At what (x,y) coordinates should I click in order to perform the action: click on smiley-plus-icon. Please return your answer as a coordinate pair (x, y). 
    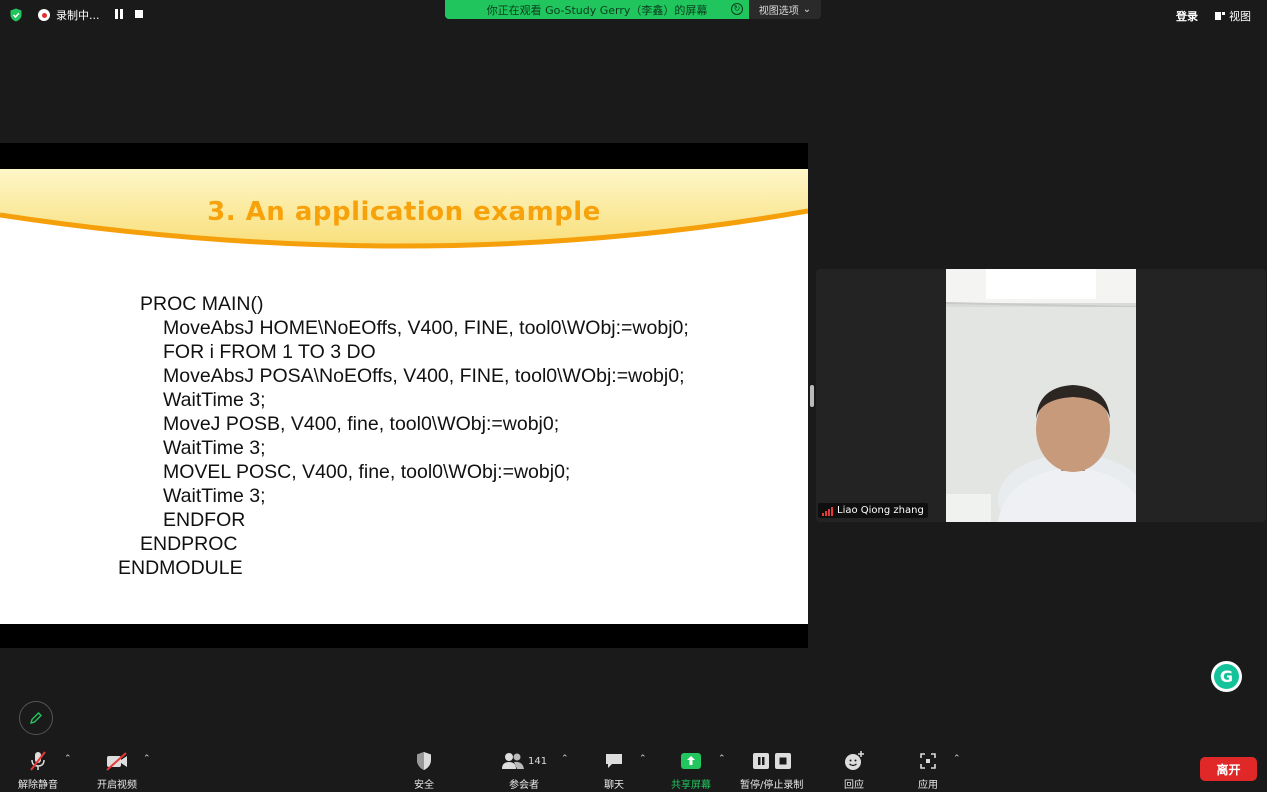
    Looking at the image, I should click on (854, 761).